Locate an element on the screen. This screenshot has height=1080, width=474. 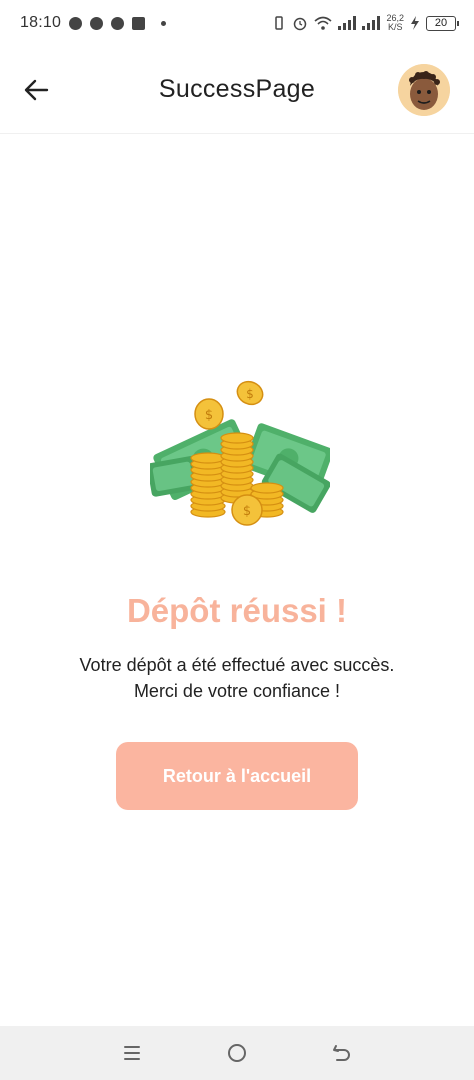
battery-icon: 20 is located at coordinates (442, 23).